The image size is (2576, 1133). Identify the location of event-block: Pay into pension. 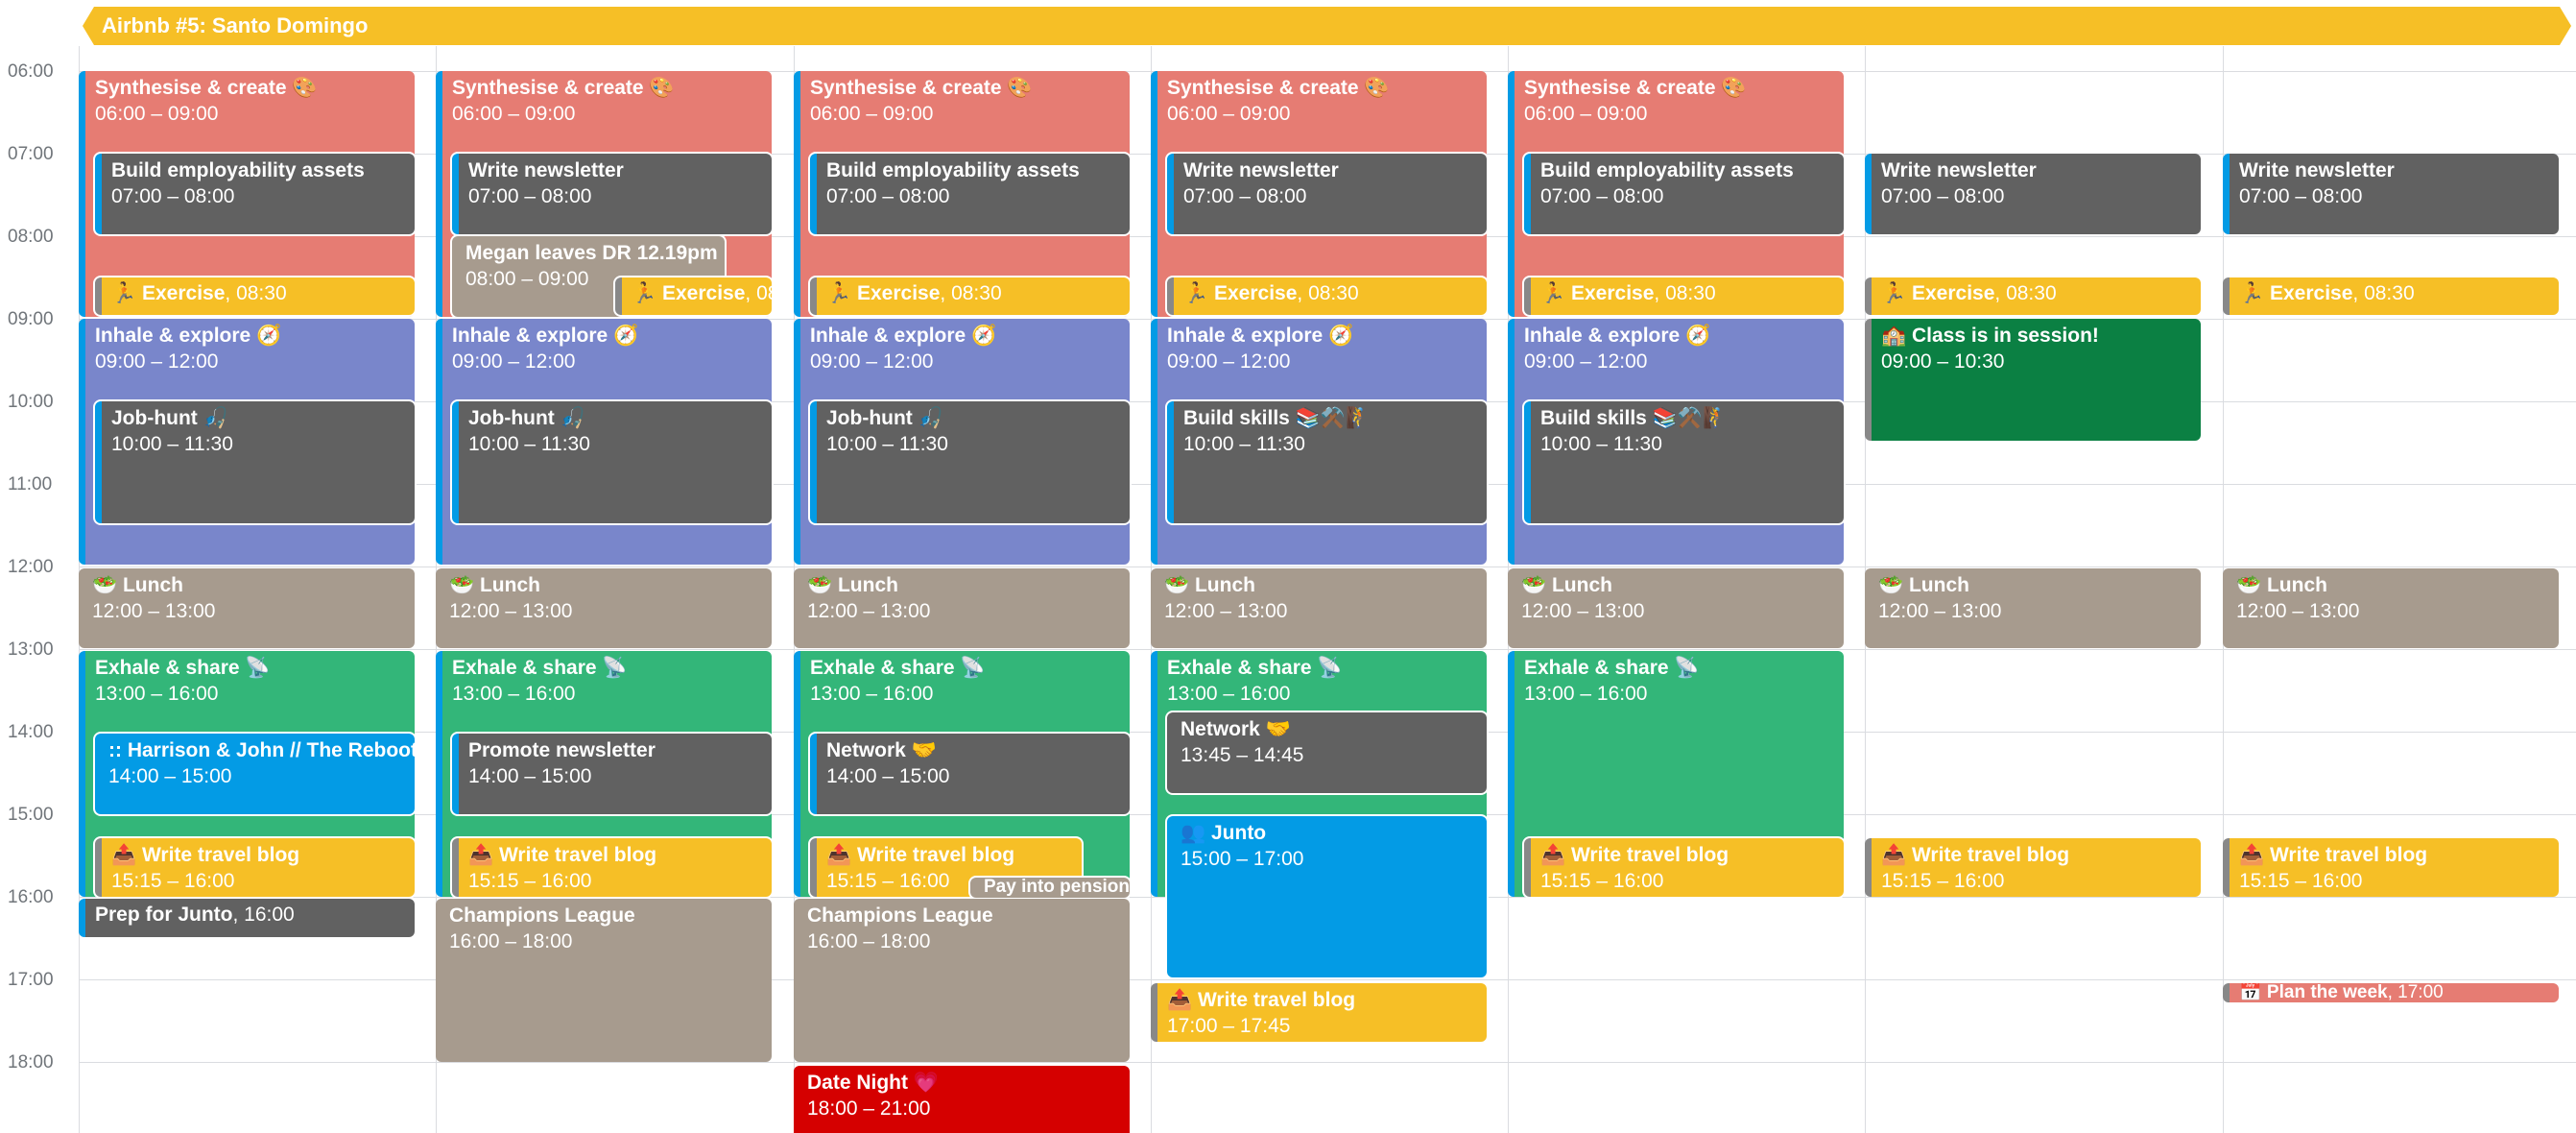
(1050, 888).